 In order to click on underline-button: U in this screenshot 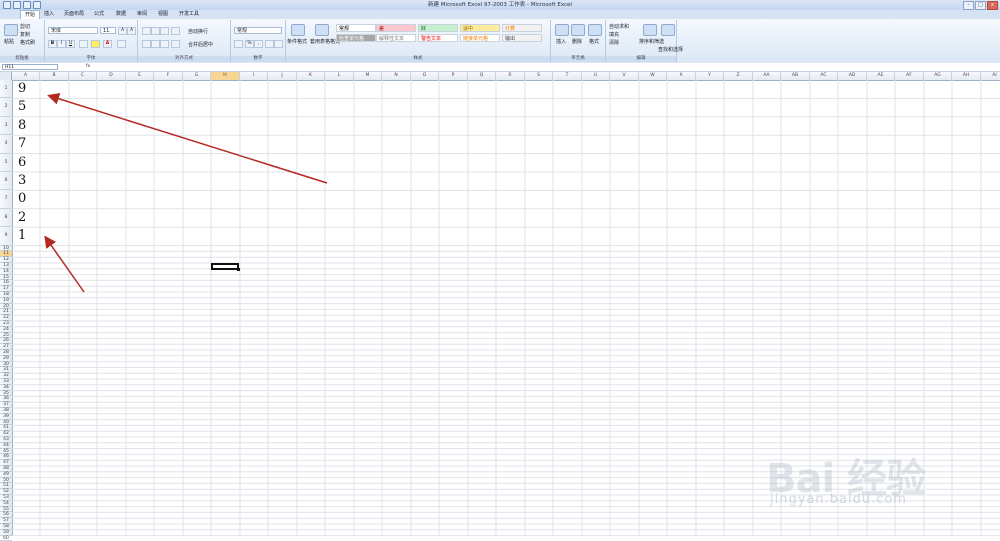, I will do `click(70, 44)`.